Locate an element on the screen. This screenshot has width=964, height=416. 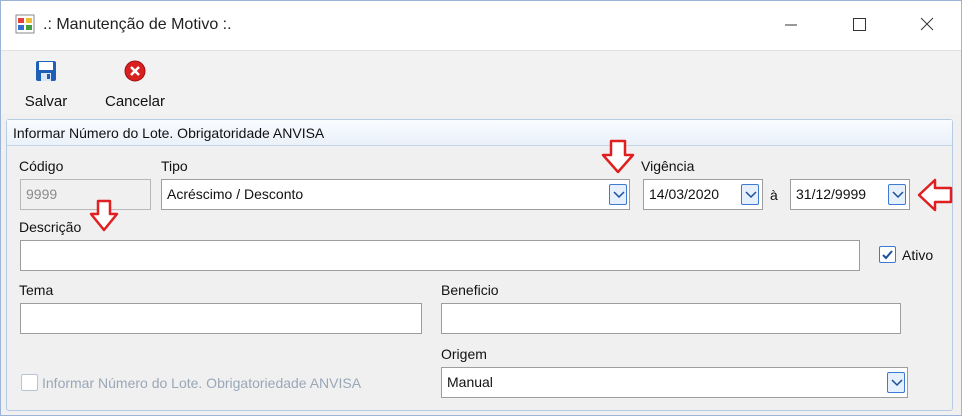
codigo-field: 9999 is located at coordinates (85, 194).